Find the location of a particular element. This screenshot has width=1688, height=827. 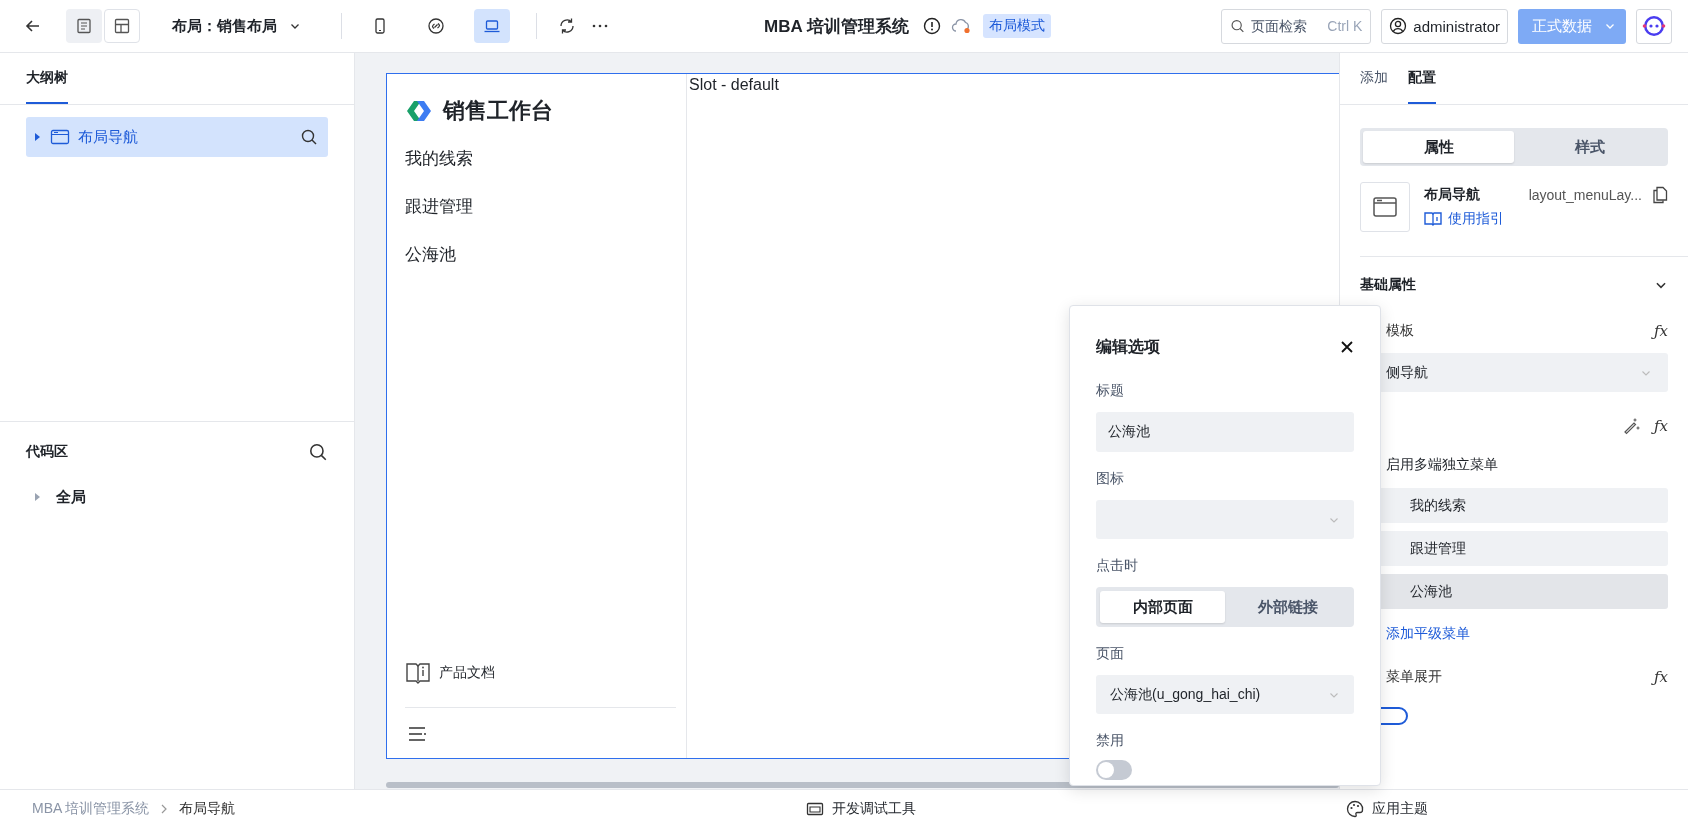

robot-icon is located at coordinates (1654, 26).